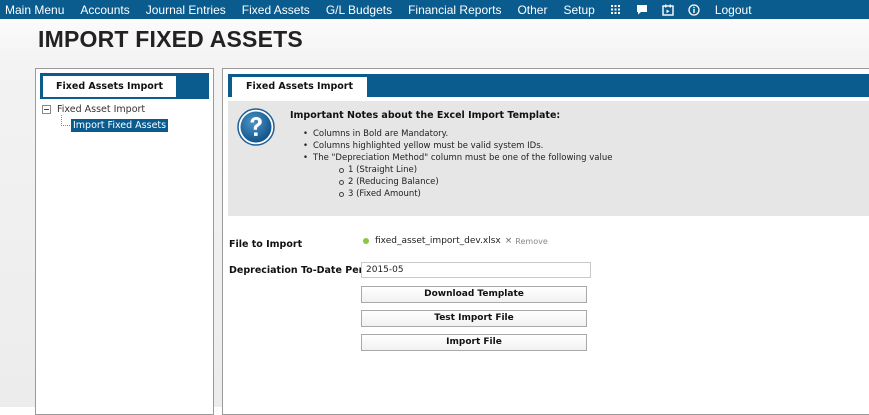 This screenshot has height=415, width=869. I want to click on nav-setup: Setup, so click(578, 10).